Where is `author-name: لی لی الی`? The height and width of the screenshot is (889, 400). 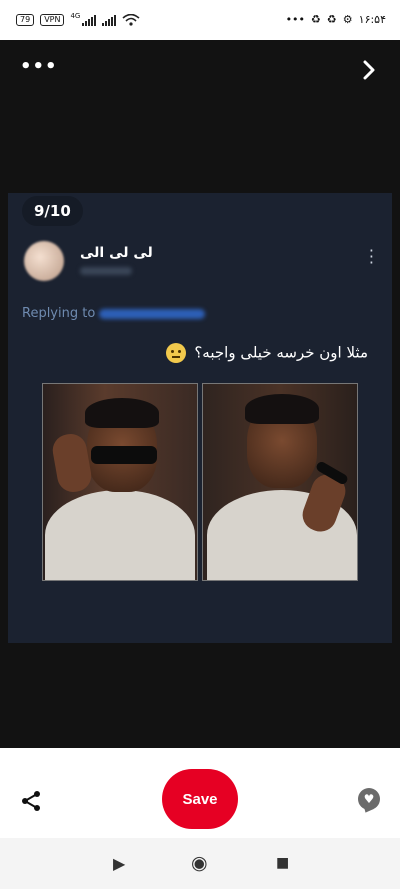 author-name: لی لی الی is located at coordinates (116, 253).